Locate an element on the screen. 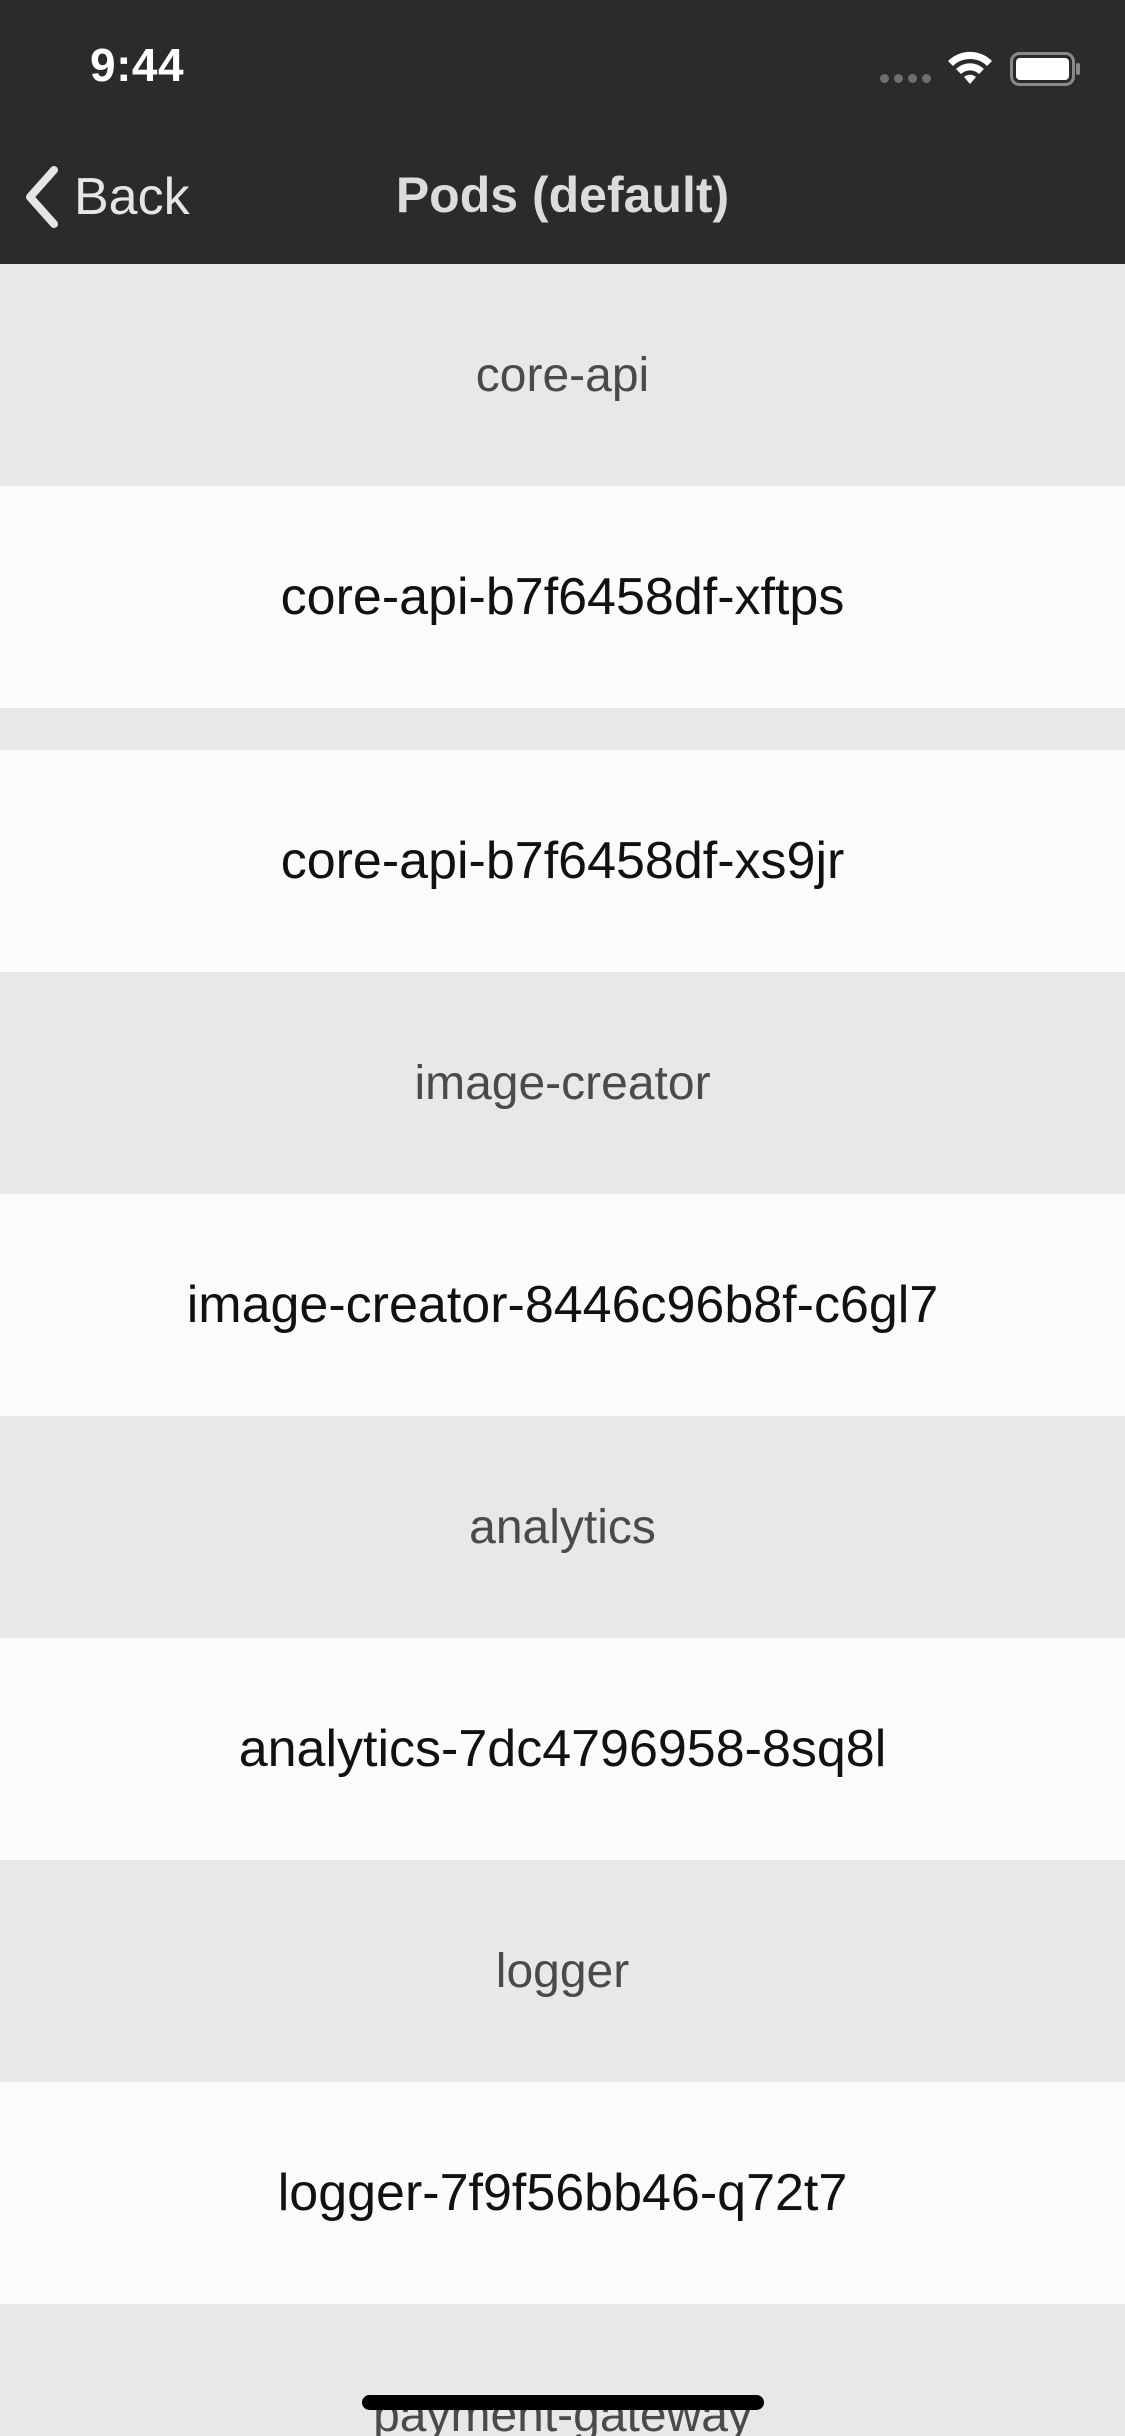 The height and width of the screenshot is (2436, 1125). section-header-core-api: core-api is located at coordinates (562, 375).